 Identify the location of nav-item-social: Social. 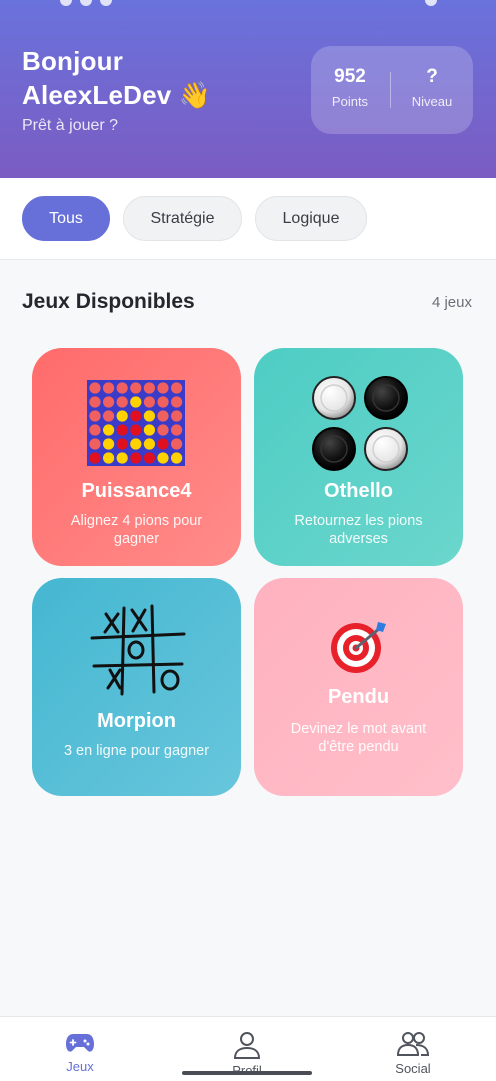
(413, 1053).